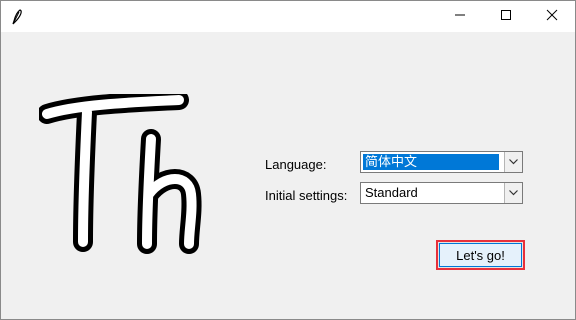  I want to click on minimize-button, so click(460, 16).